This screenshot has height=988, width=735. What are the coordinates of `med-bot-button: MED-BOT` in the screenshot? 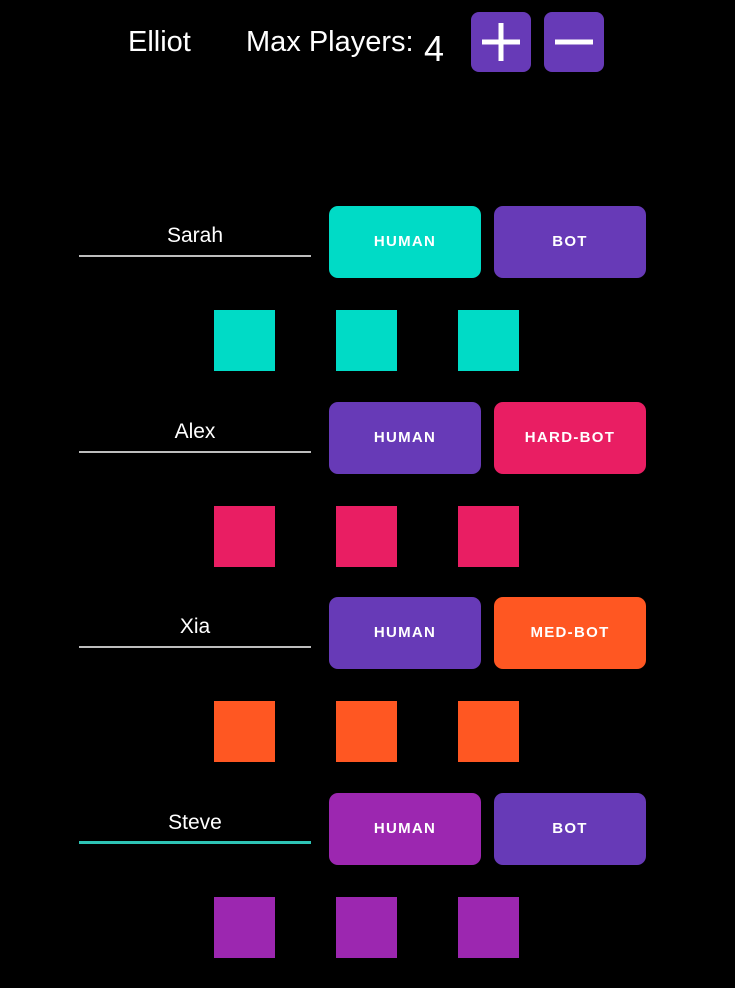 It's located at (570, 633).